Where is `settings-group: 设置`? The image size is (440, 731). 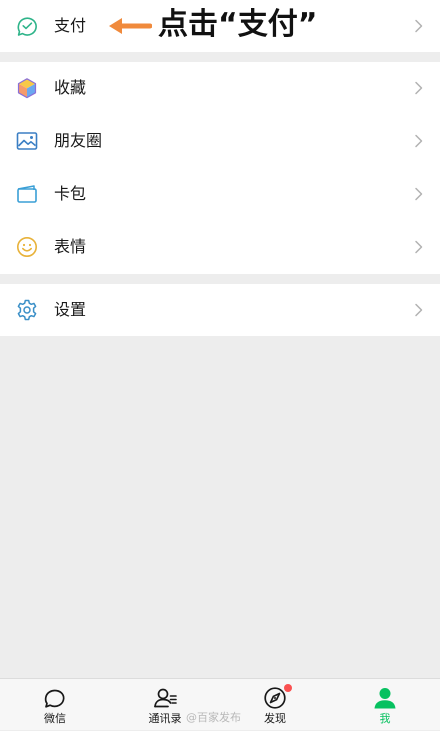
settings-group: 设置 is located at coordinates (220, 310).